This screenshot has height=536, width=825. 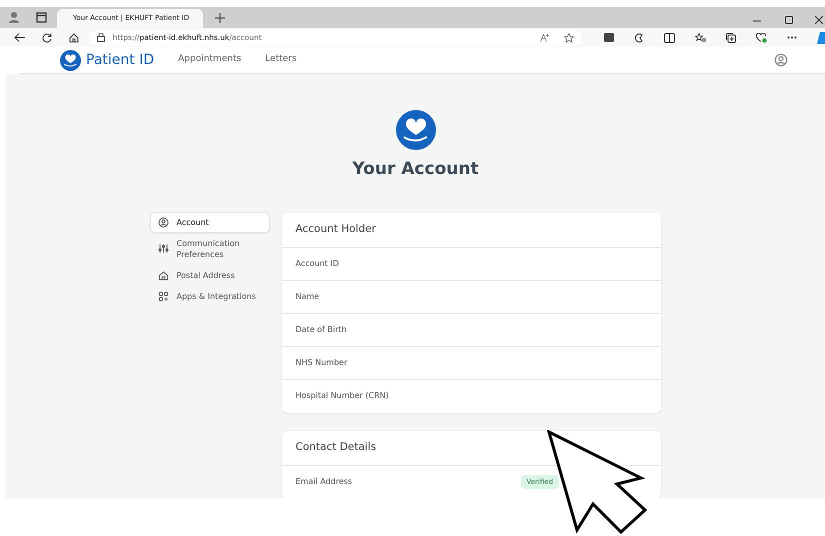 What do you see at coordinates (100, 37) in the screenshot?
I see `lock-icon` at bounding box center [100, 37].